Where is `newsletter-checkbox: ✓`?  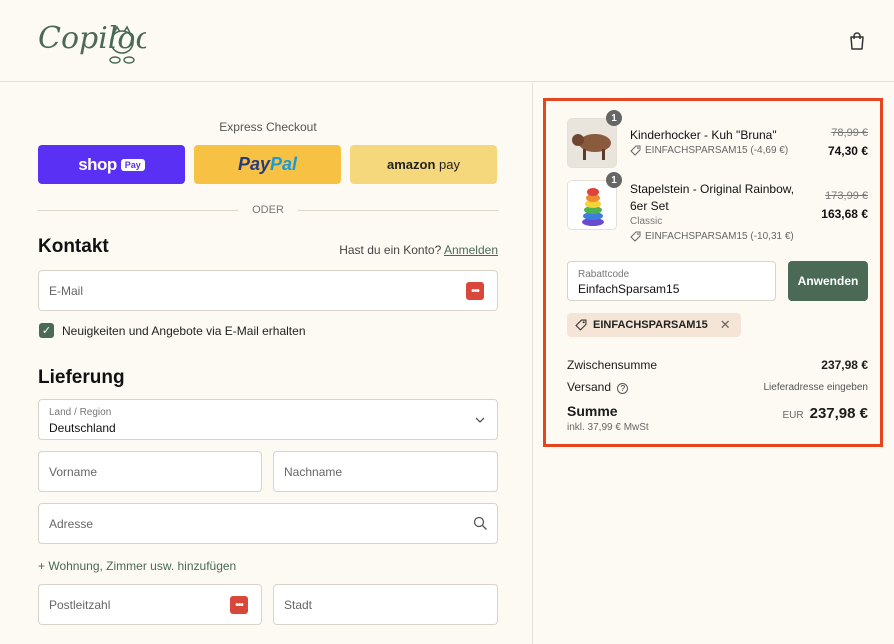
newsletter-checkbox: ✓ is located at coordinates (46, 330).